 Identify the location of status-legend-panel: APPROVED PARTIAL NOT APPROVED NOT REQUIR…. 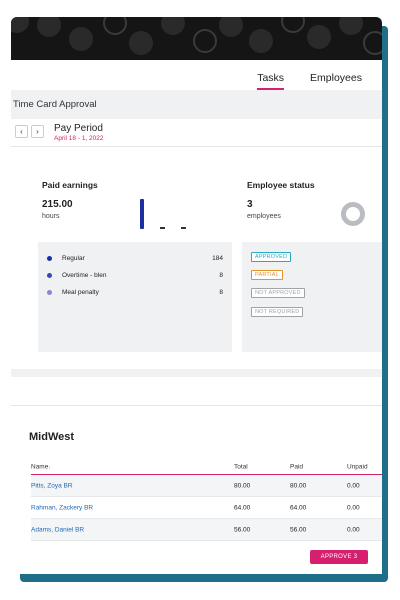
(312, 297).